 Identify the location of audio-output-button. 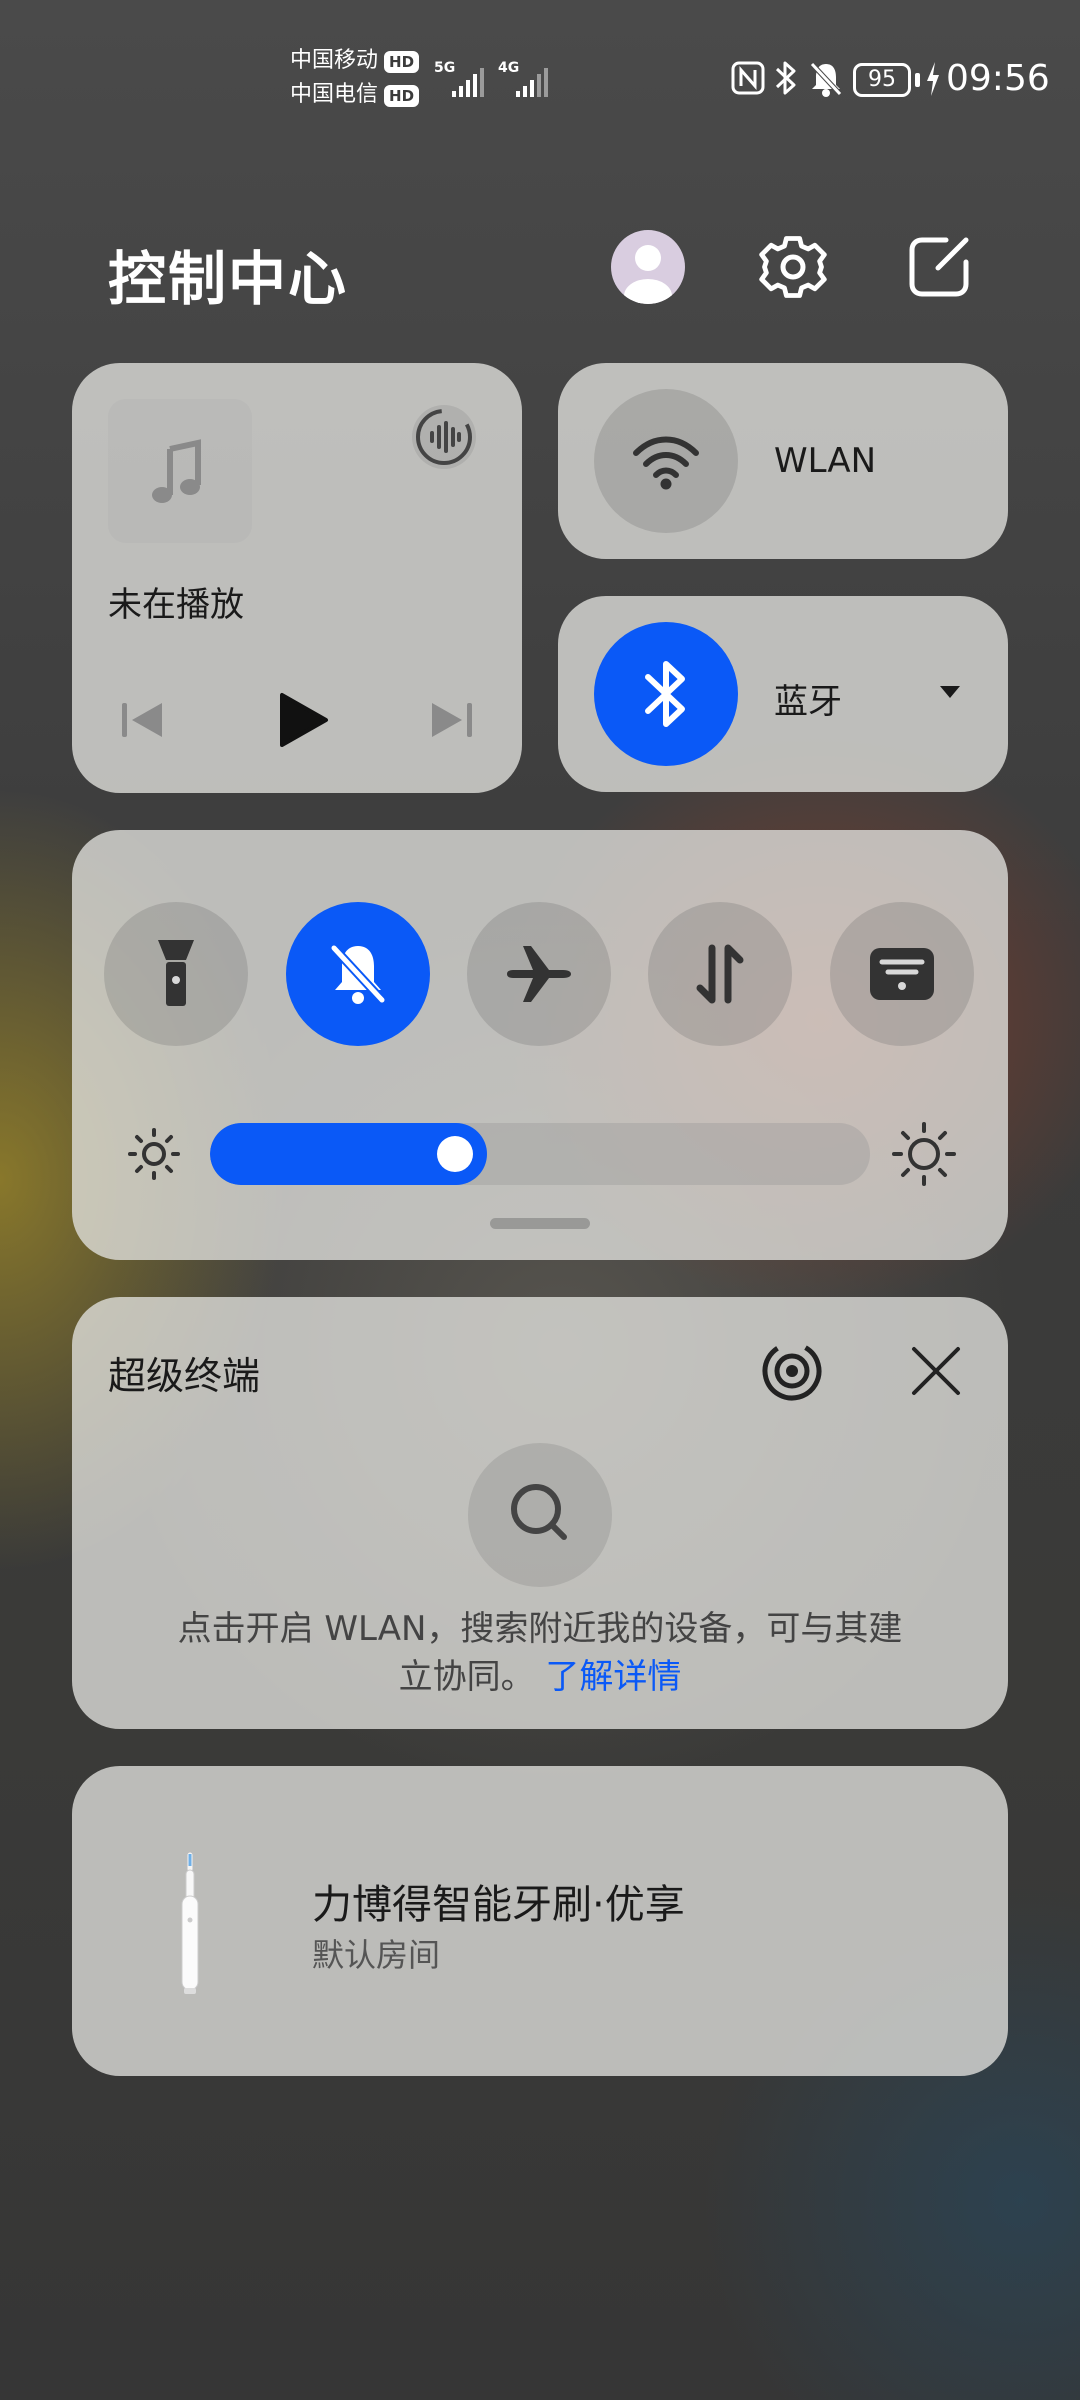
(444, 437).